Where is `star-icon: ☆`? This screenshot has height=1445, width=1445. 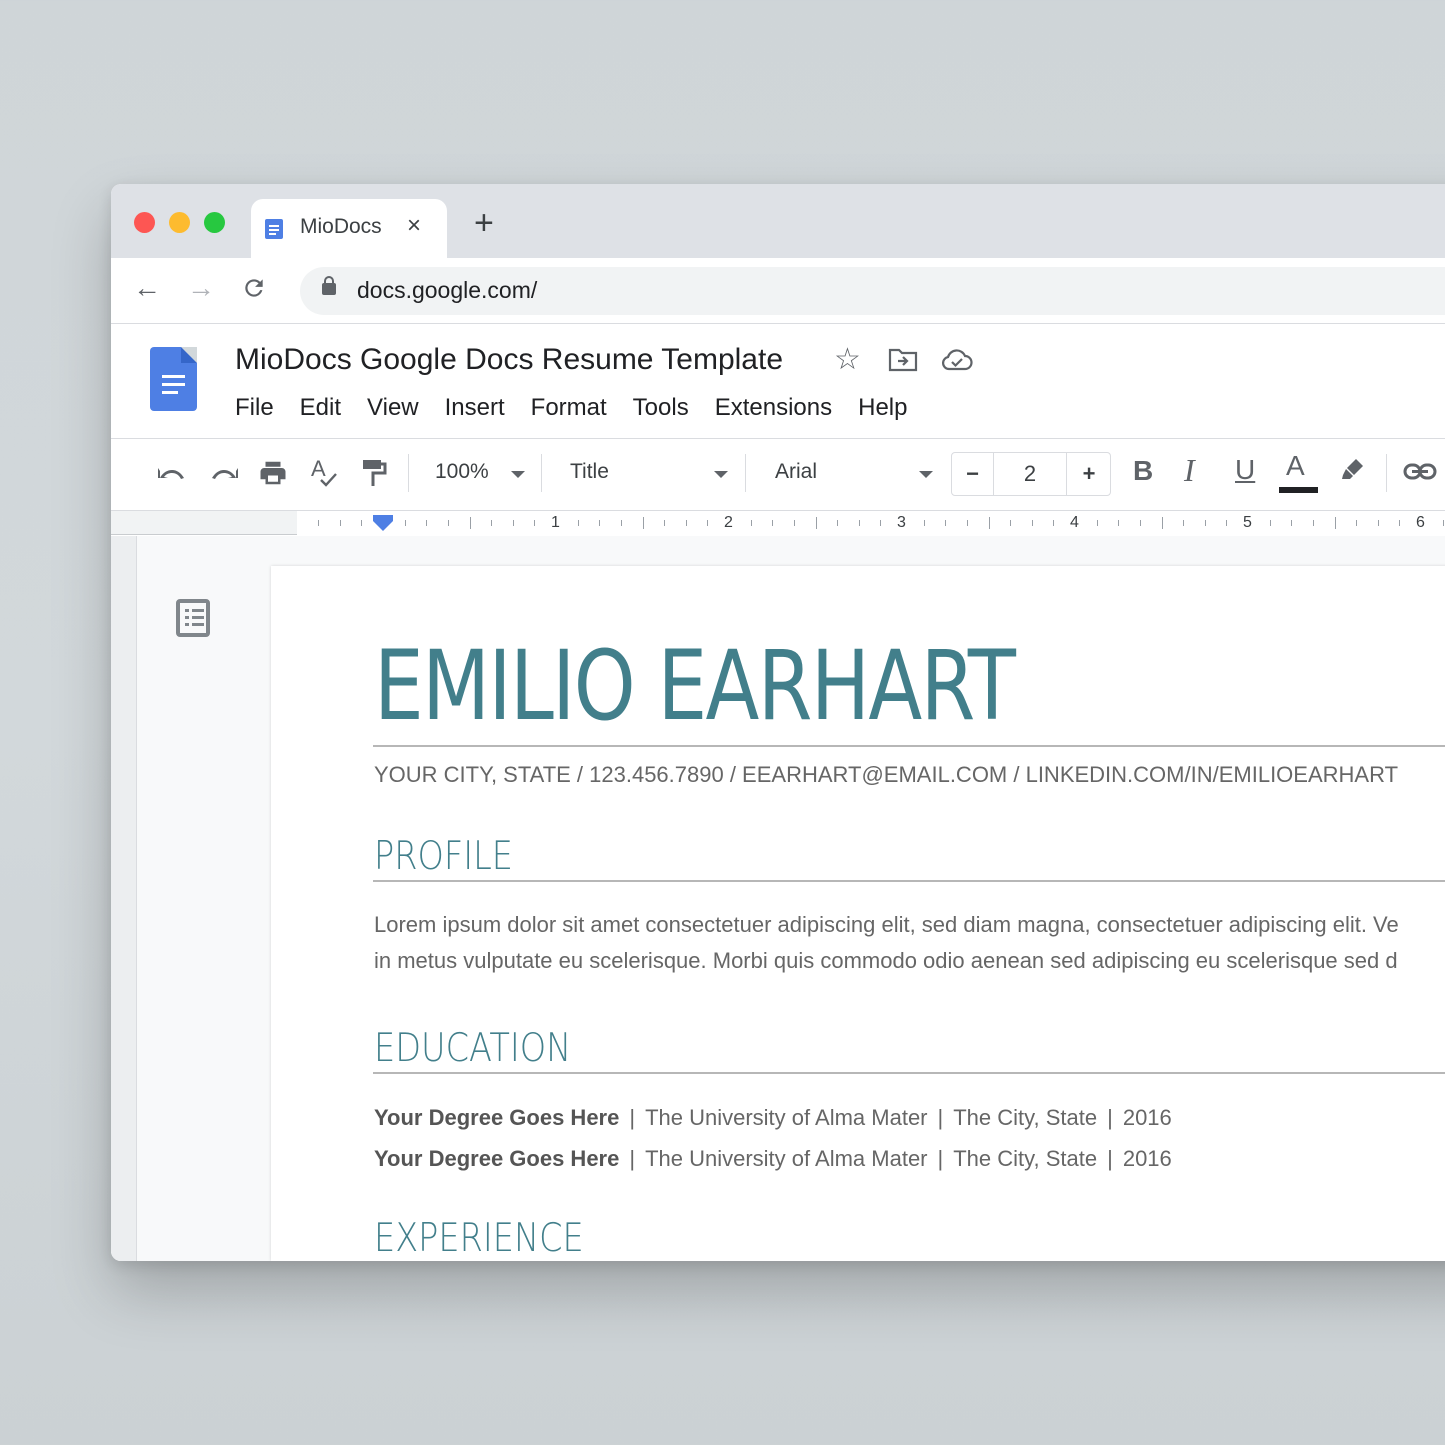 star-icon: ☆ is located at coordinates (847, 360).